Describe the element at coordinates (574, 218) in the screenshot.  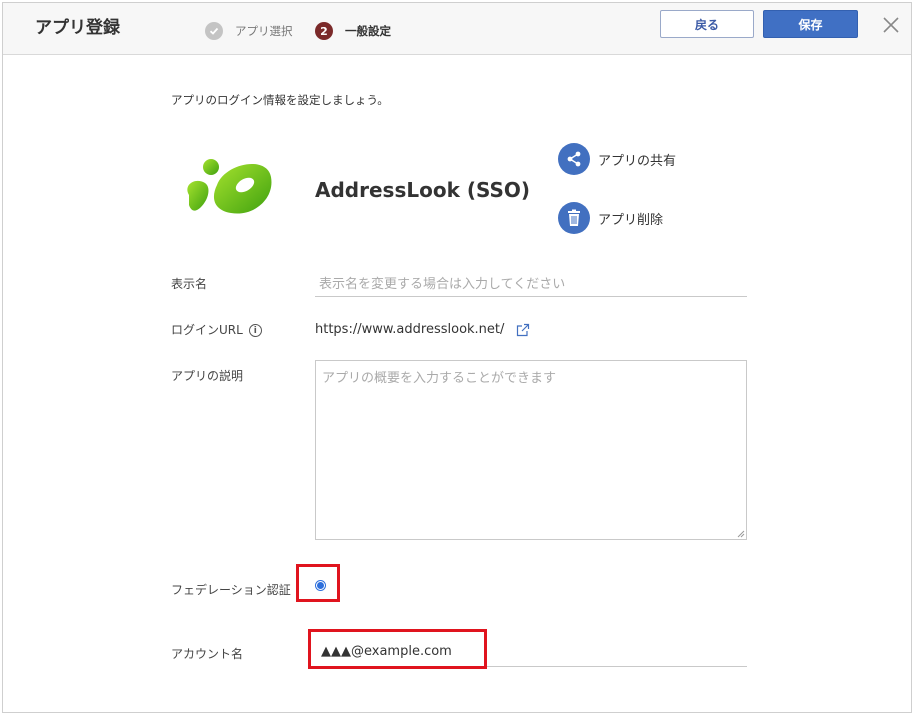
I see `trash-icon` at that location.